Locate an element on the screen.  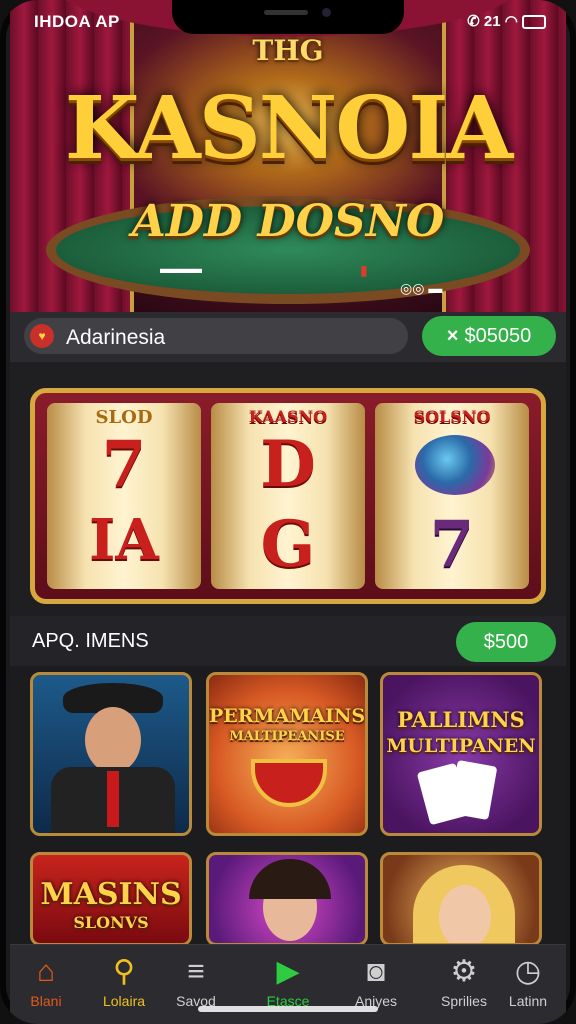
game-card-title: PERMAMAINS is located at coordinates (287, 716).